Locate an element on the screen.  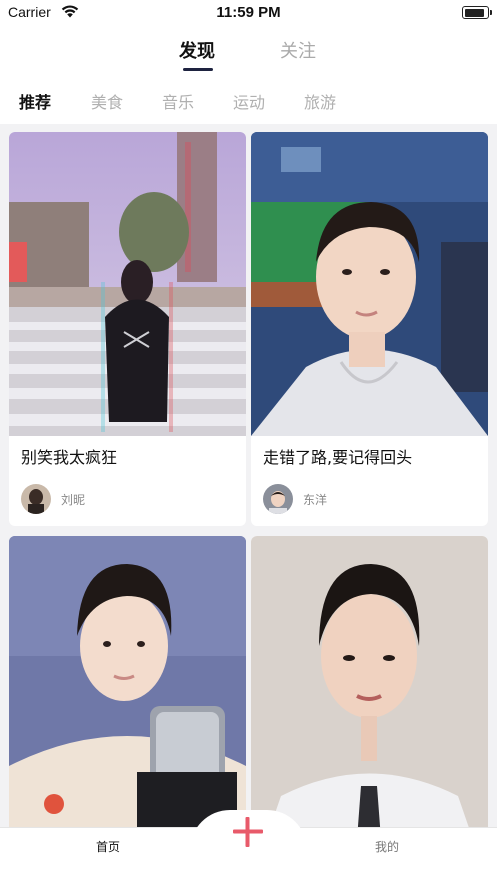
feed-card-title: 别笑我太疯狂 is located at coordinates (69, 457).